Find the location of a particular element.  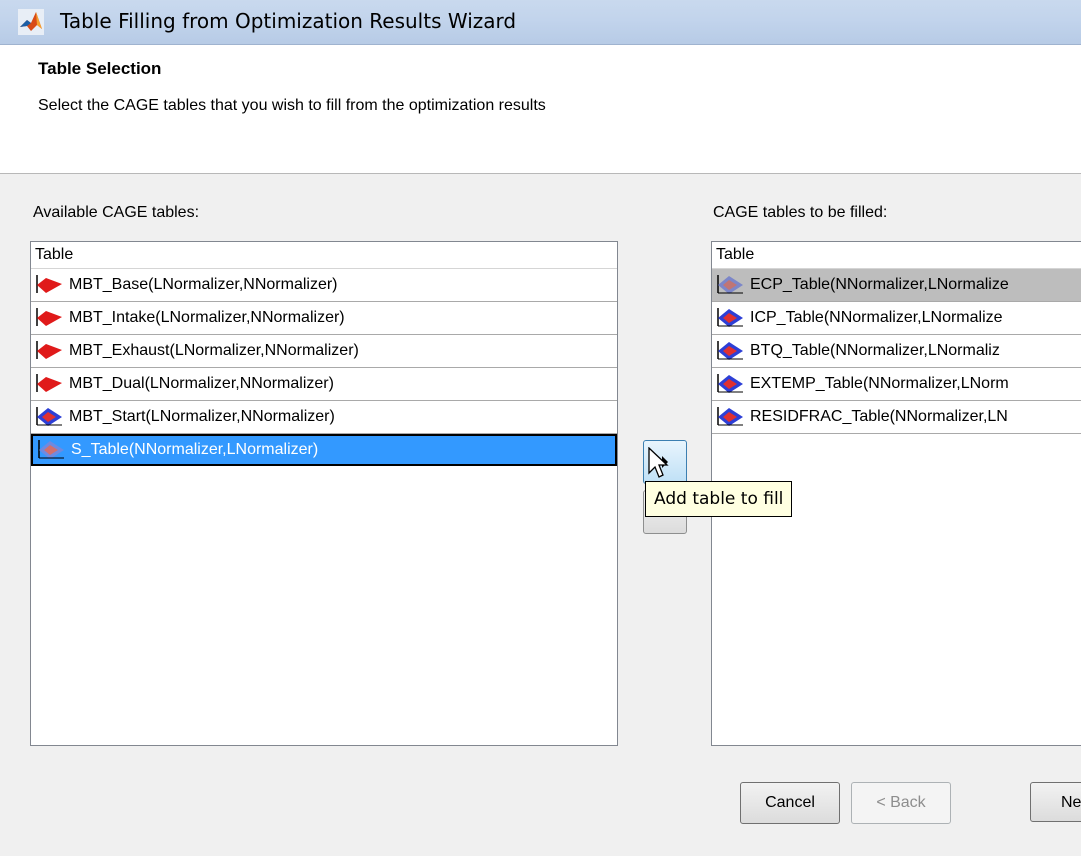

list-item-label: MBT_Exhaust(LNormalizer,NNormalizer) is located at coordinates (214, 350).